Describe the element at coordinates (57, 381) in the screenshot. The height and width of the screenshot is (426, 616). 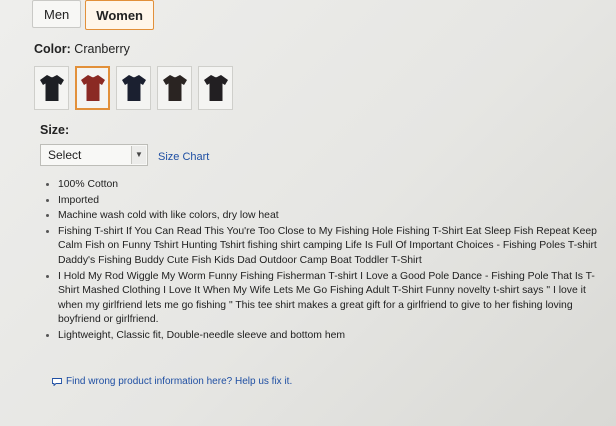
I see `speech-bubble-icon` at that location.